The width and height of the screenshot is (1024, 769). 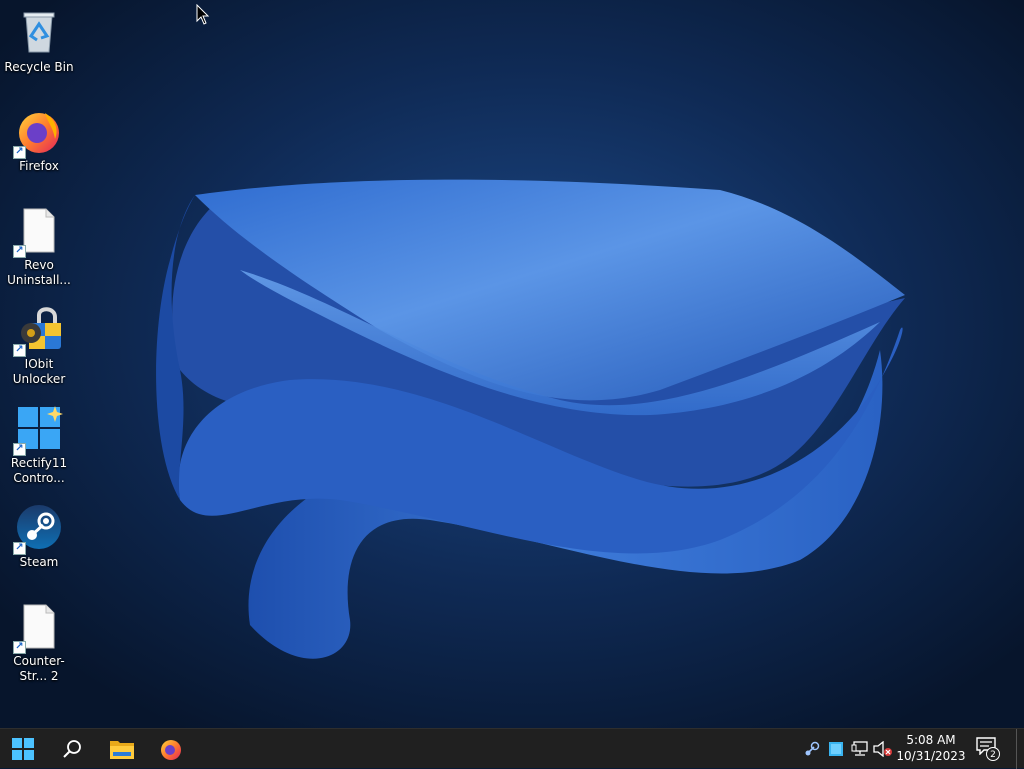 What do you see at coordinates (1020, 749) in the screenshot?
I see `show-desktop-button` at bounding box center [1020, 749].